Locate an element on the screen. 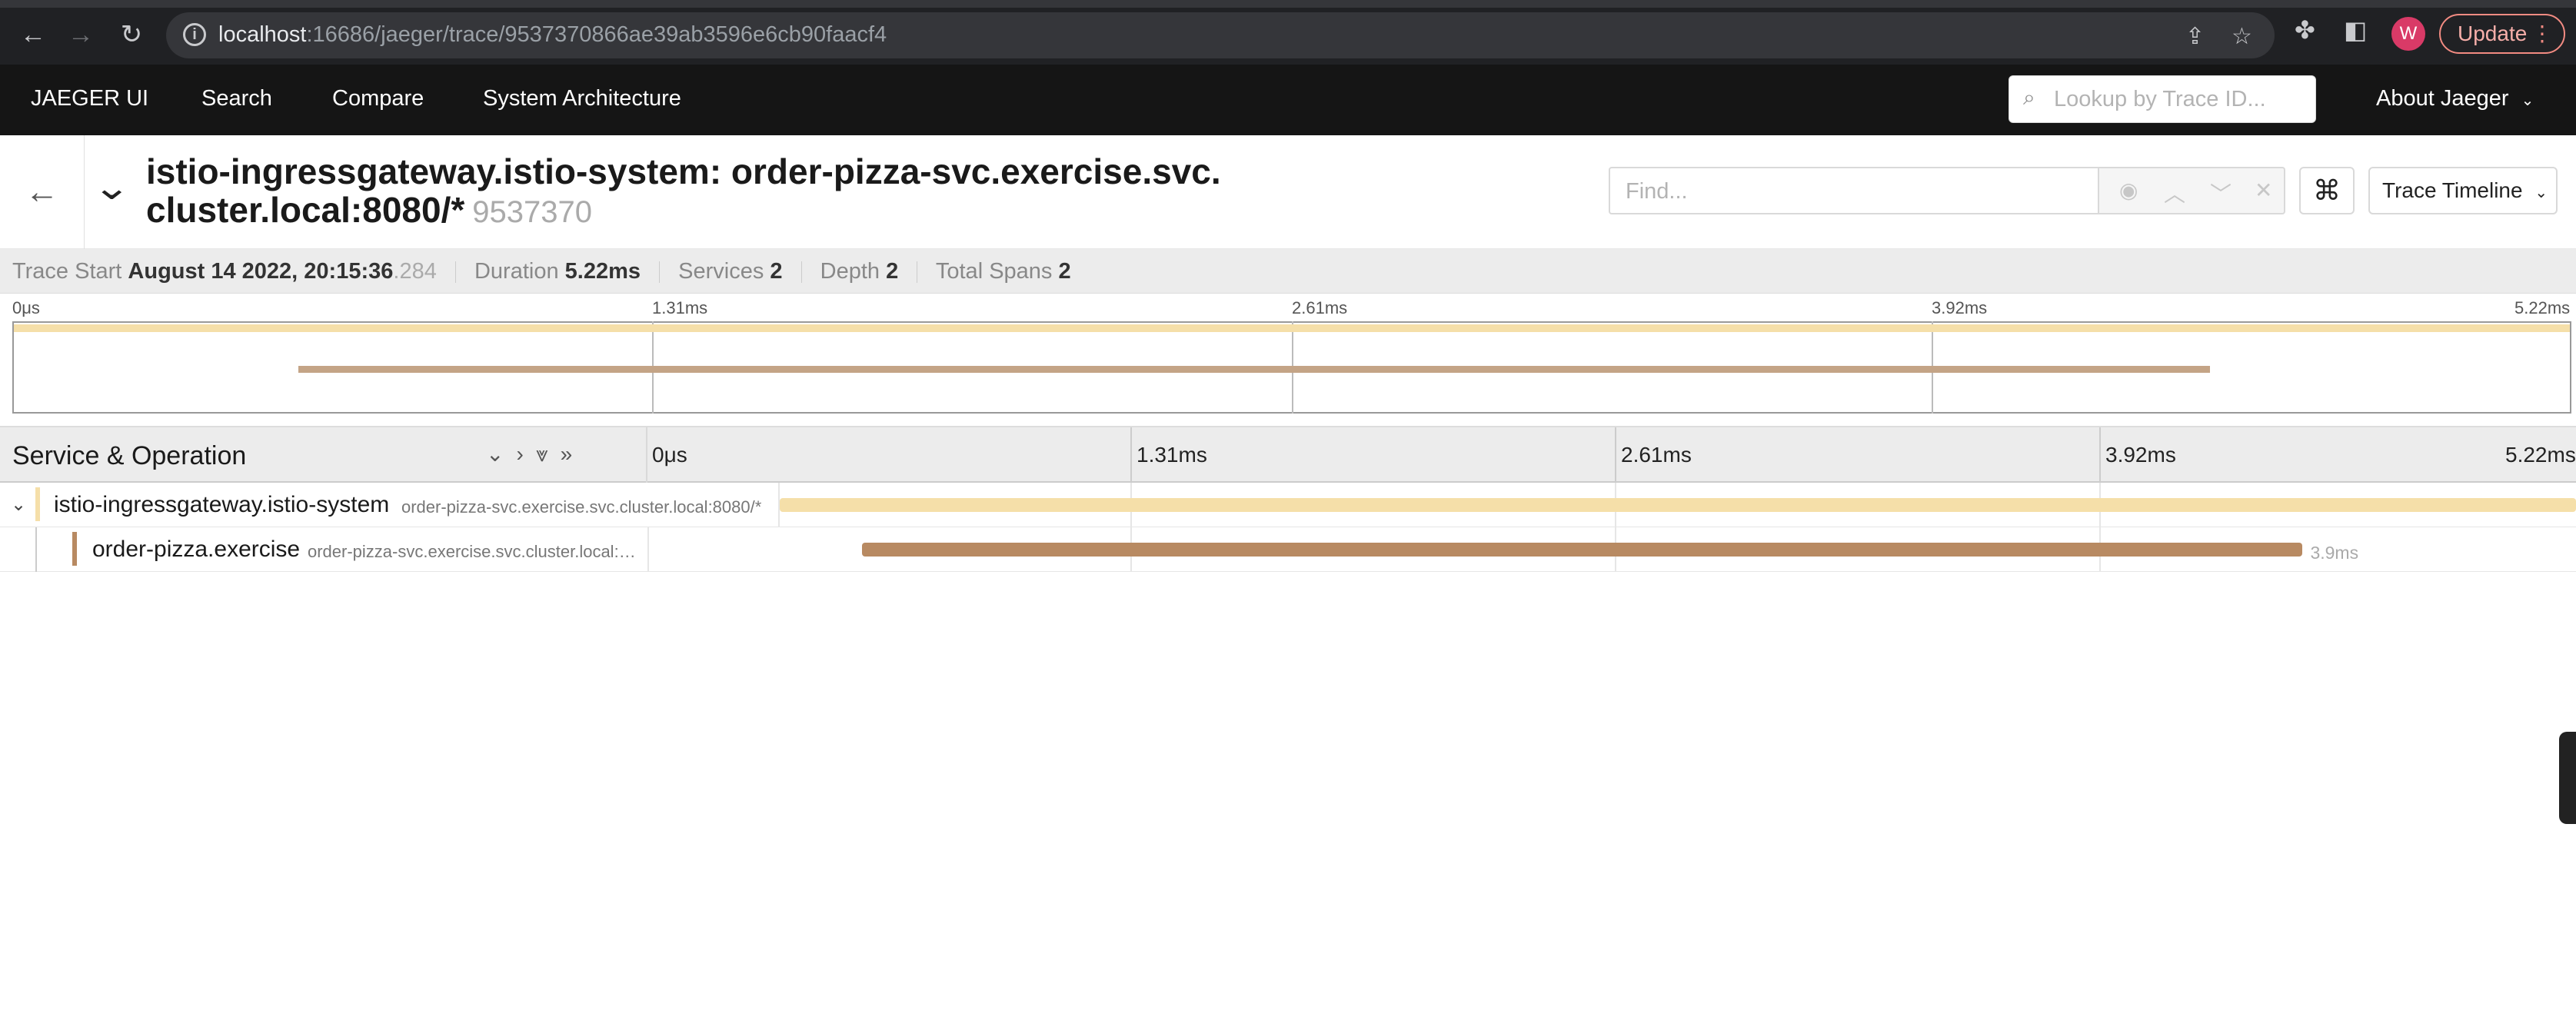 The height and width of the screenshot is (1030, 2576). site-info-icon: i is located at coordinates (194, 35).